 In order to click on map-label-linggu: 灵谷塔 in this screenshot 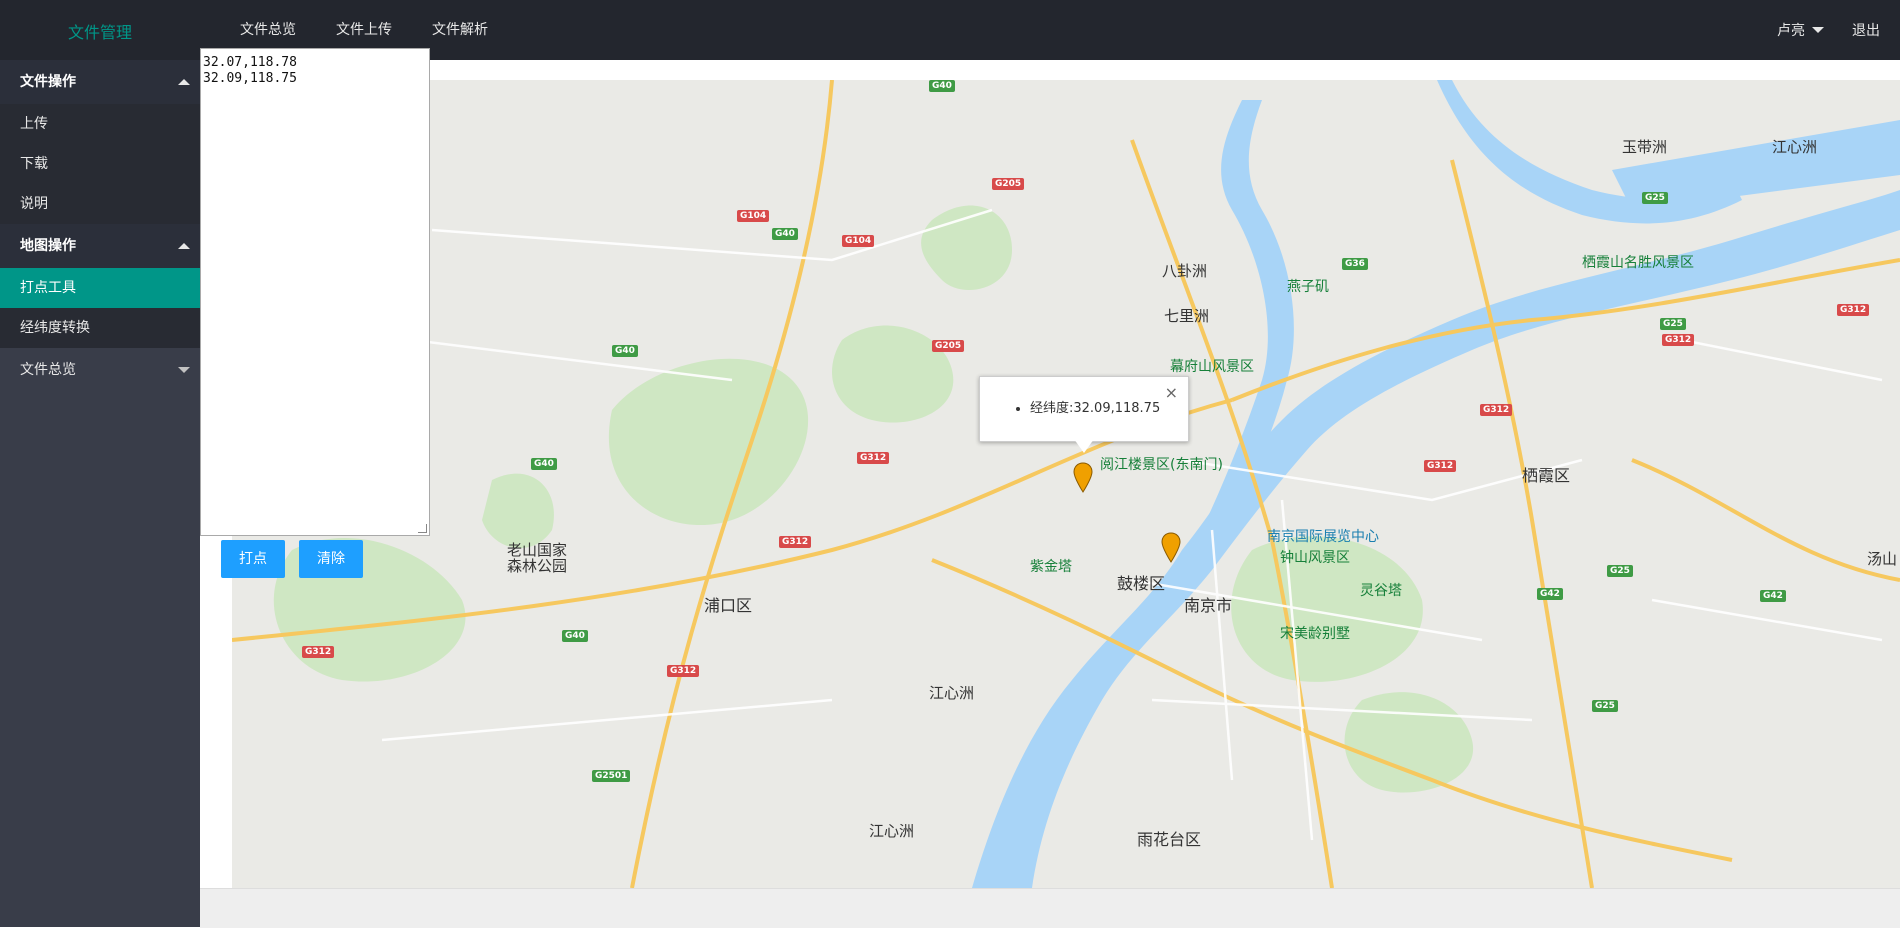, I will do `click(1381, 591)`.